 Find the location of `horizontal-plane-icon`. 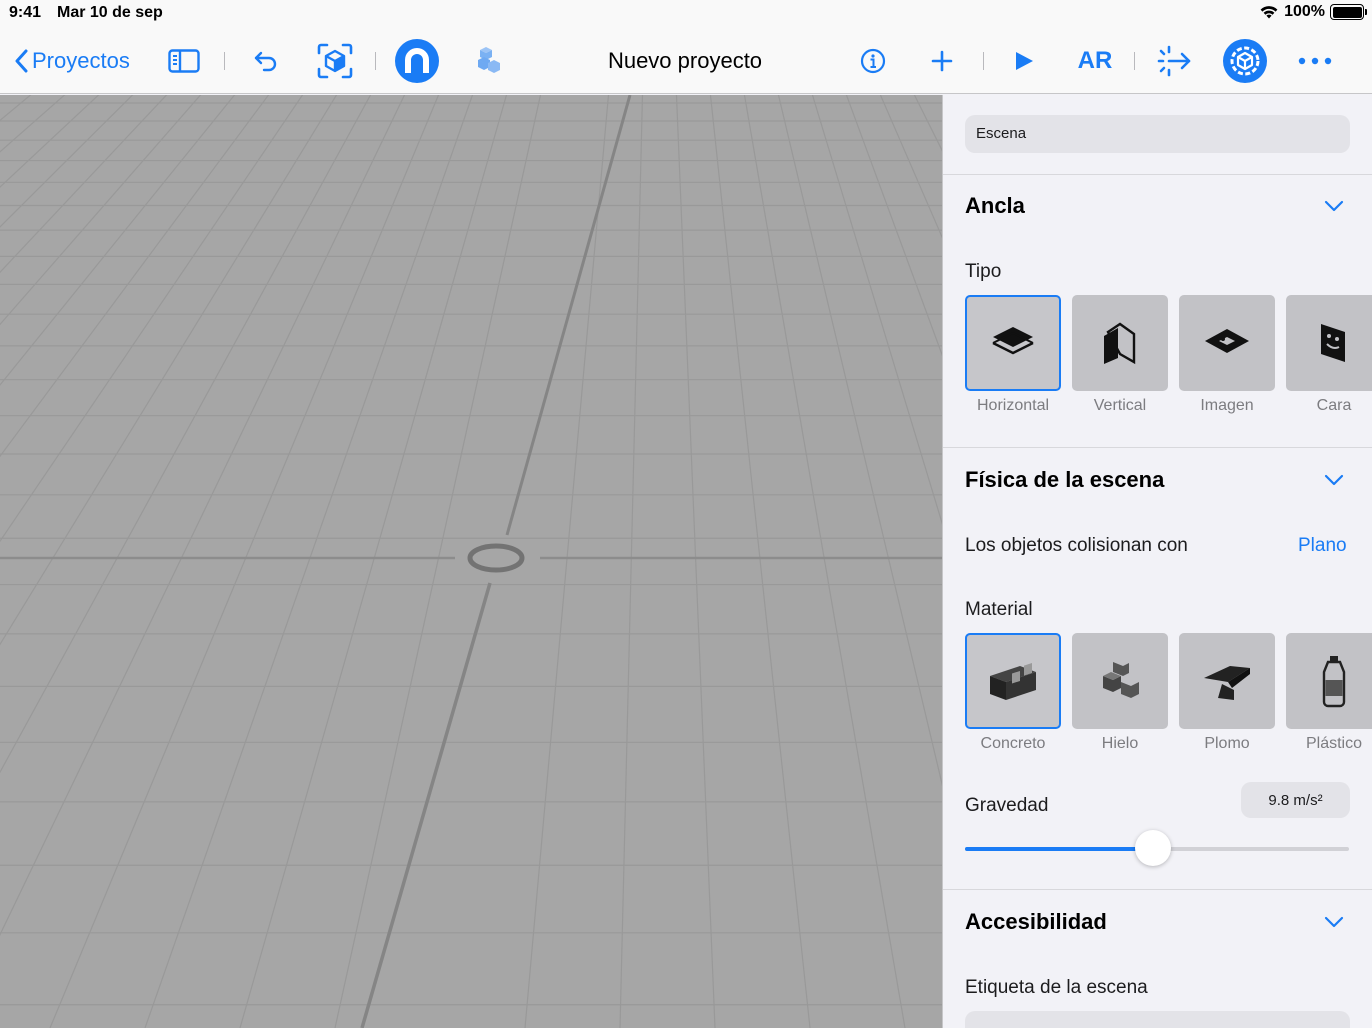

horizontal-plane-icon is located at coordinates (1013, 341).